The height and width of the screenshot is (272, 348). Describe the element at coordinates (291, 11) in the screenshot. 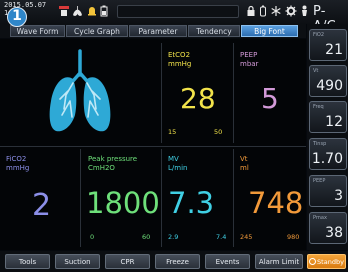

I see `gear-icon` at that location.